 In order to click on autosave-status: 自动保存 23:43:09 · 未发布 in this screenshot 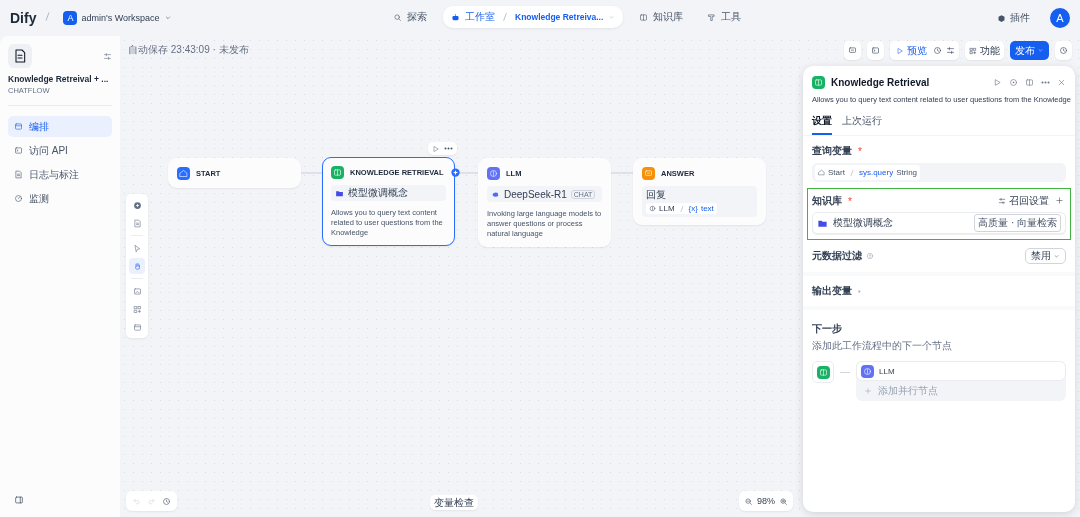, I will do `click(188, 50)`.